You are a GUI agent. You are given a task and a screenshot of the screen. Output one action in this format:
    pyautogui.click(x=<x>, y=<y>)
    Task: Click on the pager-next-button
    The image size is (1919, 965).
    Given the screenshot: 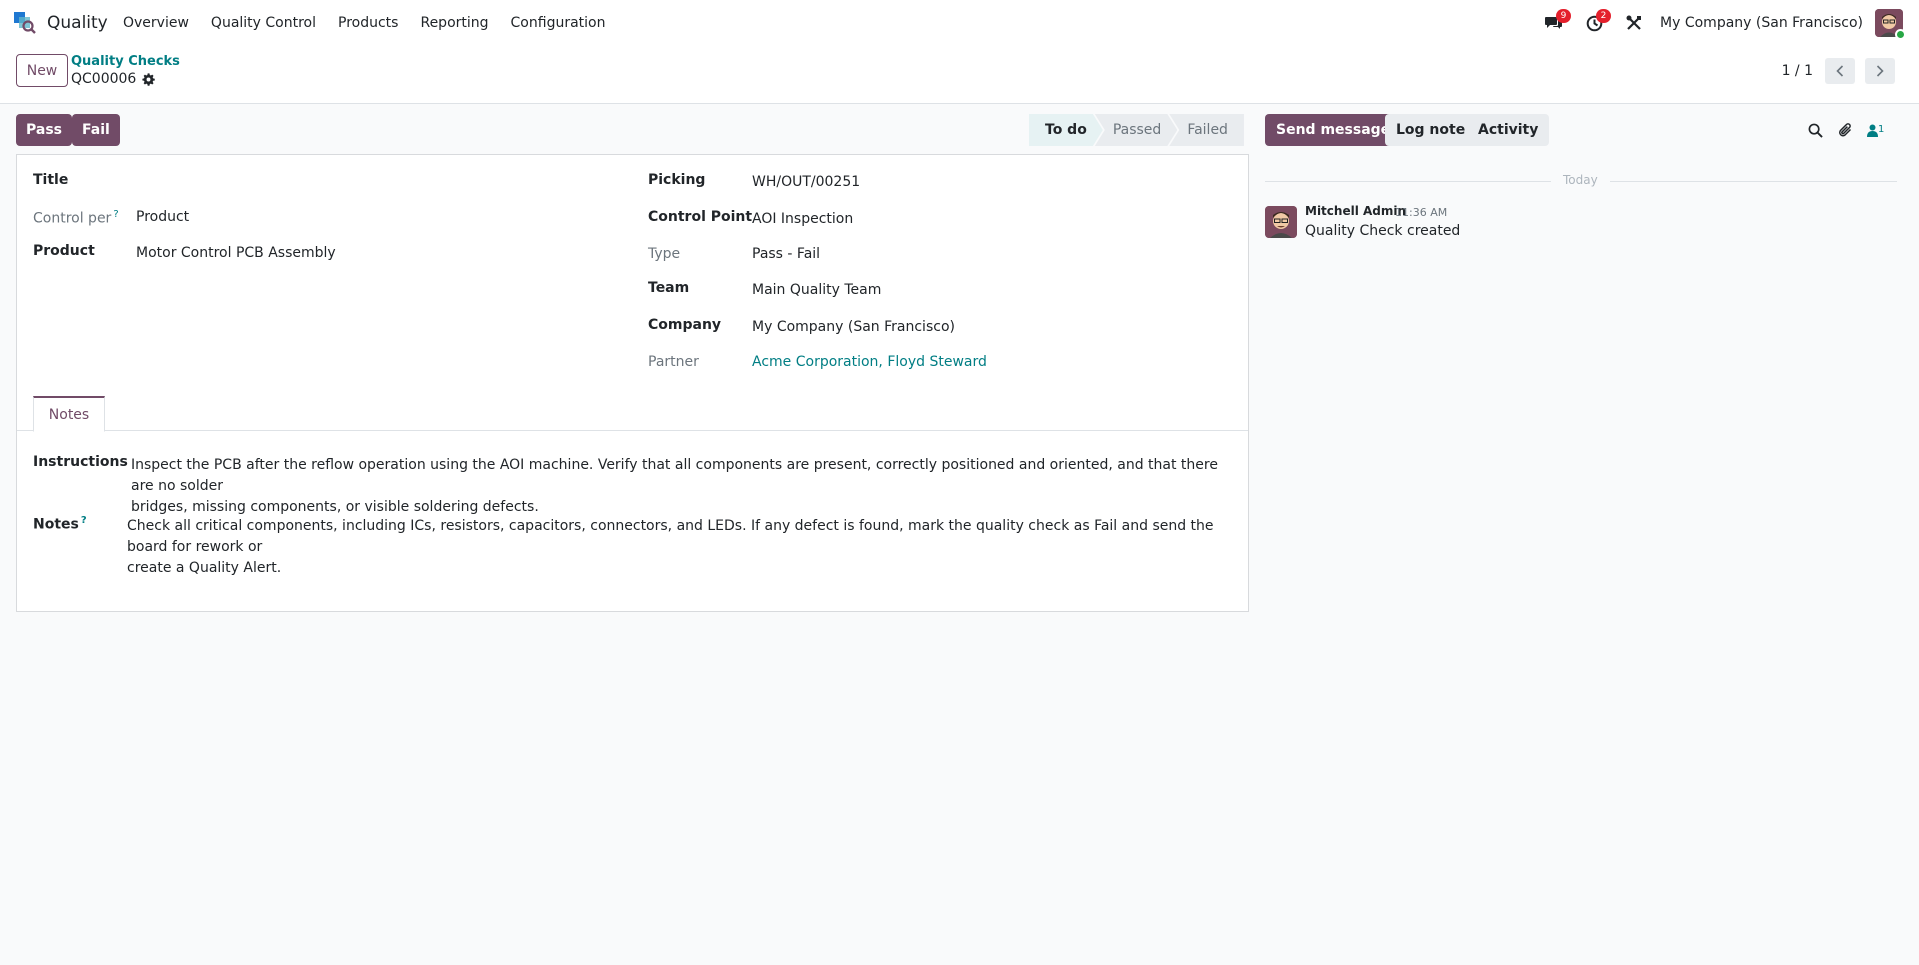 What is the action you would take?
    pyautogui.click(x=1880, y=71)
    